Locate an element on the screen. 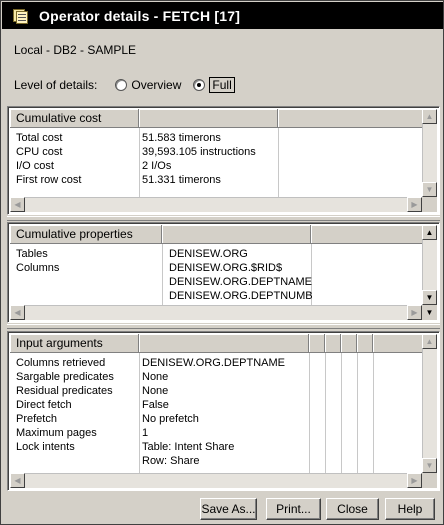 The width and height of the screenshot is (444, 525). property-name: Columns is located at coordinates (38, 268).